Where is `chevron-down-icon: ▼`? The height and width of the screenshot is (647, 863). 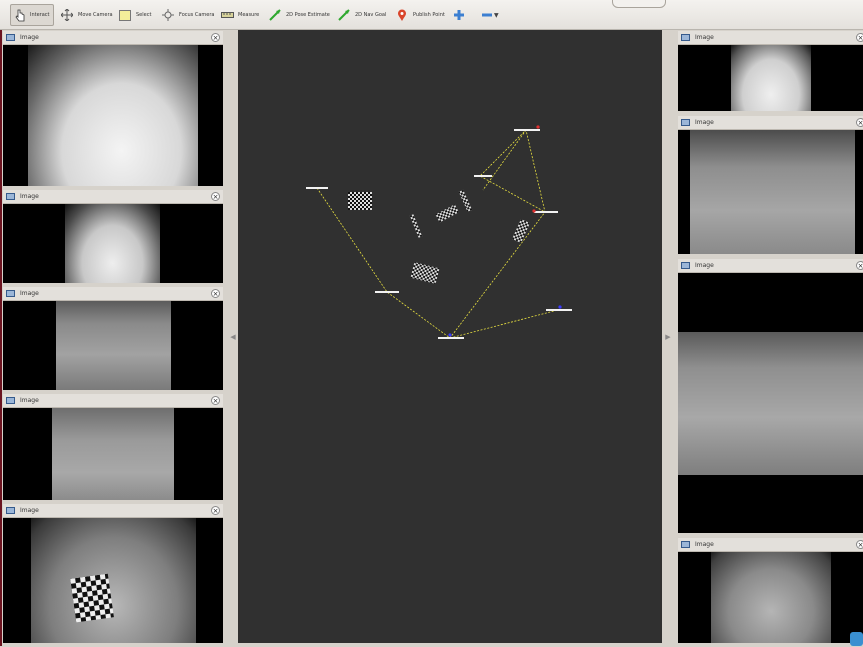
chevron-down-icon: ▼ is located at coordinates (496, 15).